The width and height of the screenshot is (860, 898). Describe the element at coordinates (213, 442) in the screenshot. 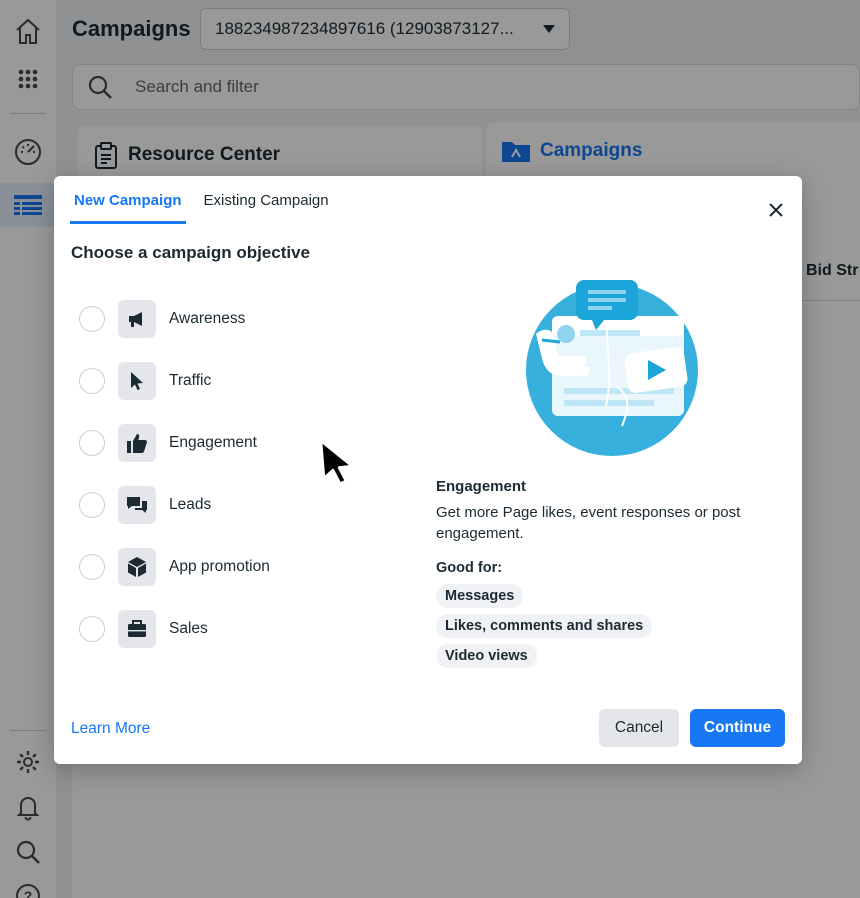

I see `objective-label: Engagement` at that location.